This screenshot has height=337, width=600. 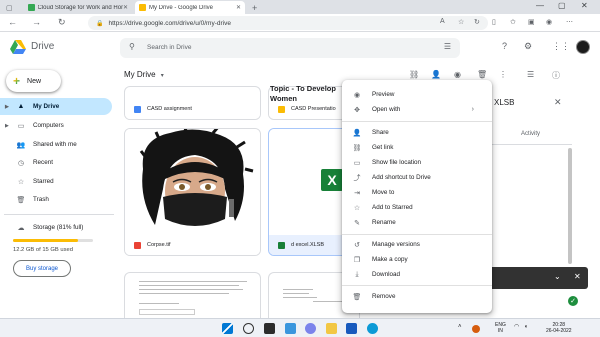 What do you see at coordinates (540, 5) in the screenshot?
I see `minimize-icon: —` at bounding box center [540, 5].